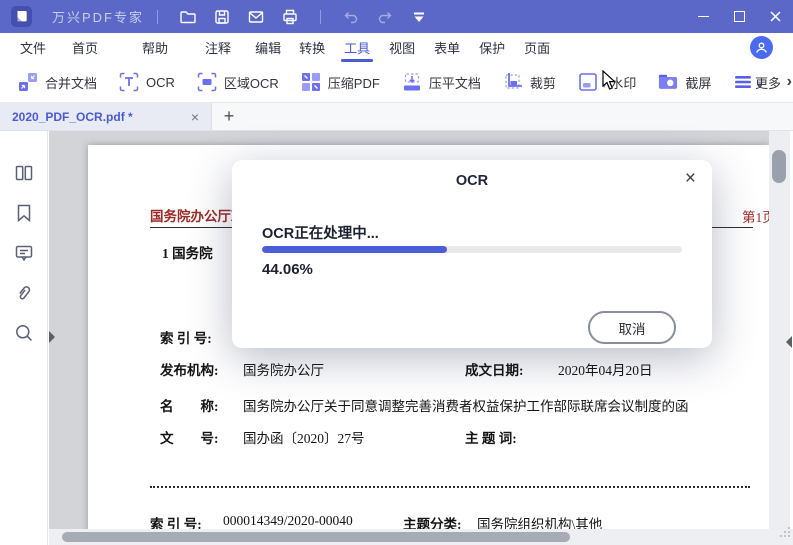 Image resolution: width=793 pixels, height=545 pixels. What do you see at coordinates (207, 82) in the screenshot?
I see `area-ocr-icon` at bounding box center [207, 82].